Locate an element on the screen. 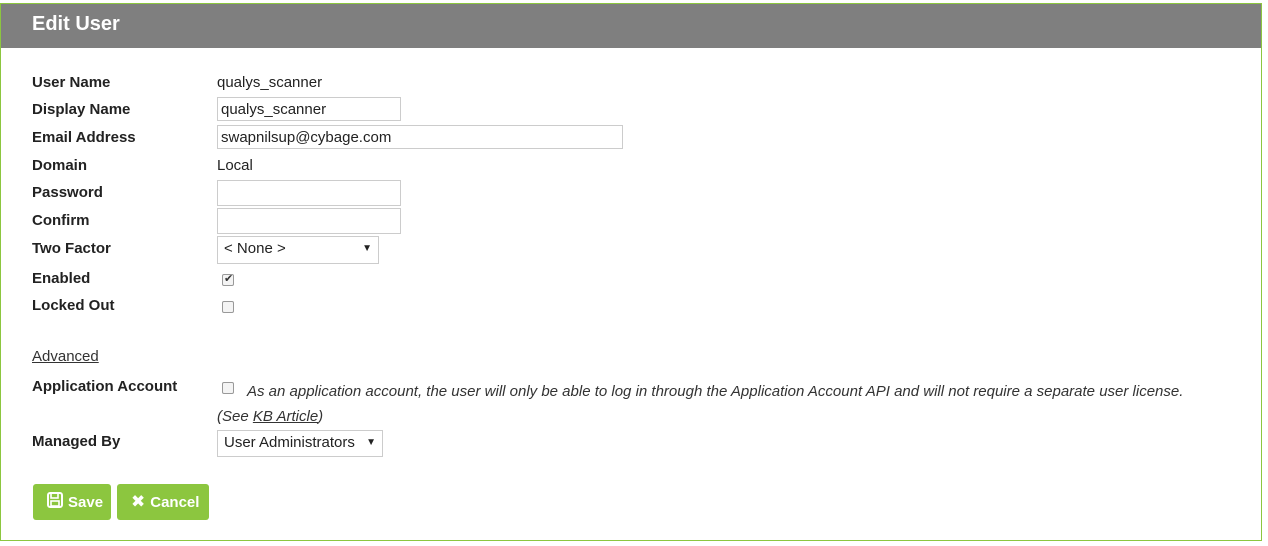 The width and height of the screenshot is (1268, 546). password-field is located at coordinates (309, 193).